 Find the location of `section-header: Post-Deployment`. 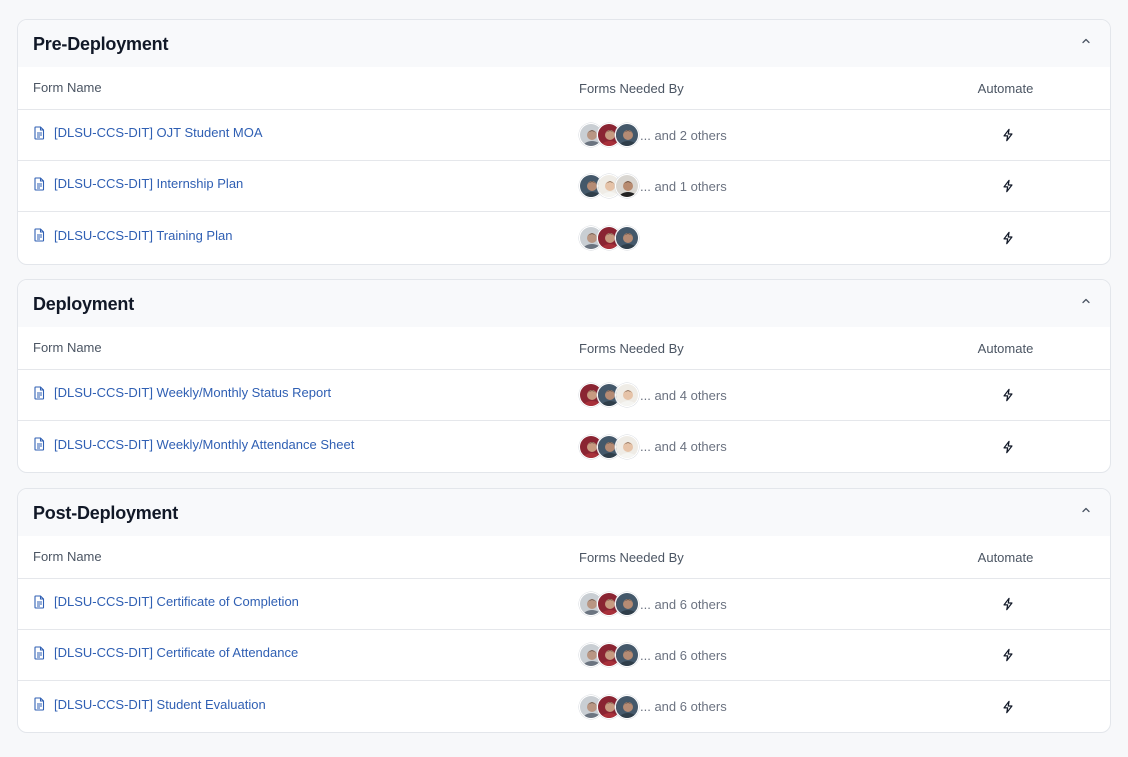

section-header: Post-Deployment is located at coordinates (564, 512).